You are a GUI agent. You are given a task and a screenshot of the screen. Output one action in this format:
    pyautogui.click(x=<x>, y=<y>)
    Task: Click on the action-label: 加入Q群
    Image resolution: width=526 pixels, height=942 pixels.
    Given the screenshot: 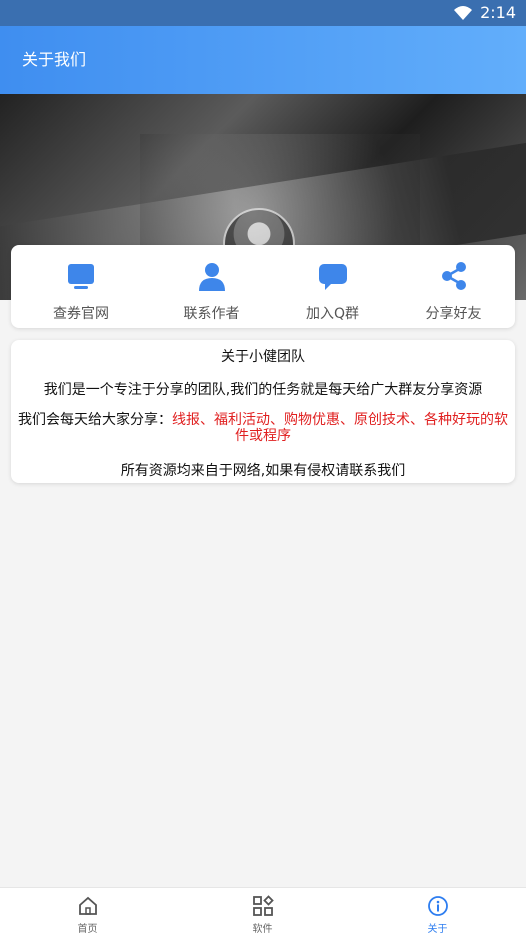 What is the action you would take?
    pyautogui.click(x=332, y=314)
    